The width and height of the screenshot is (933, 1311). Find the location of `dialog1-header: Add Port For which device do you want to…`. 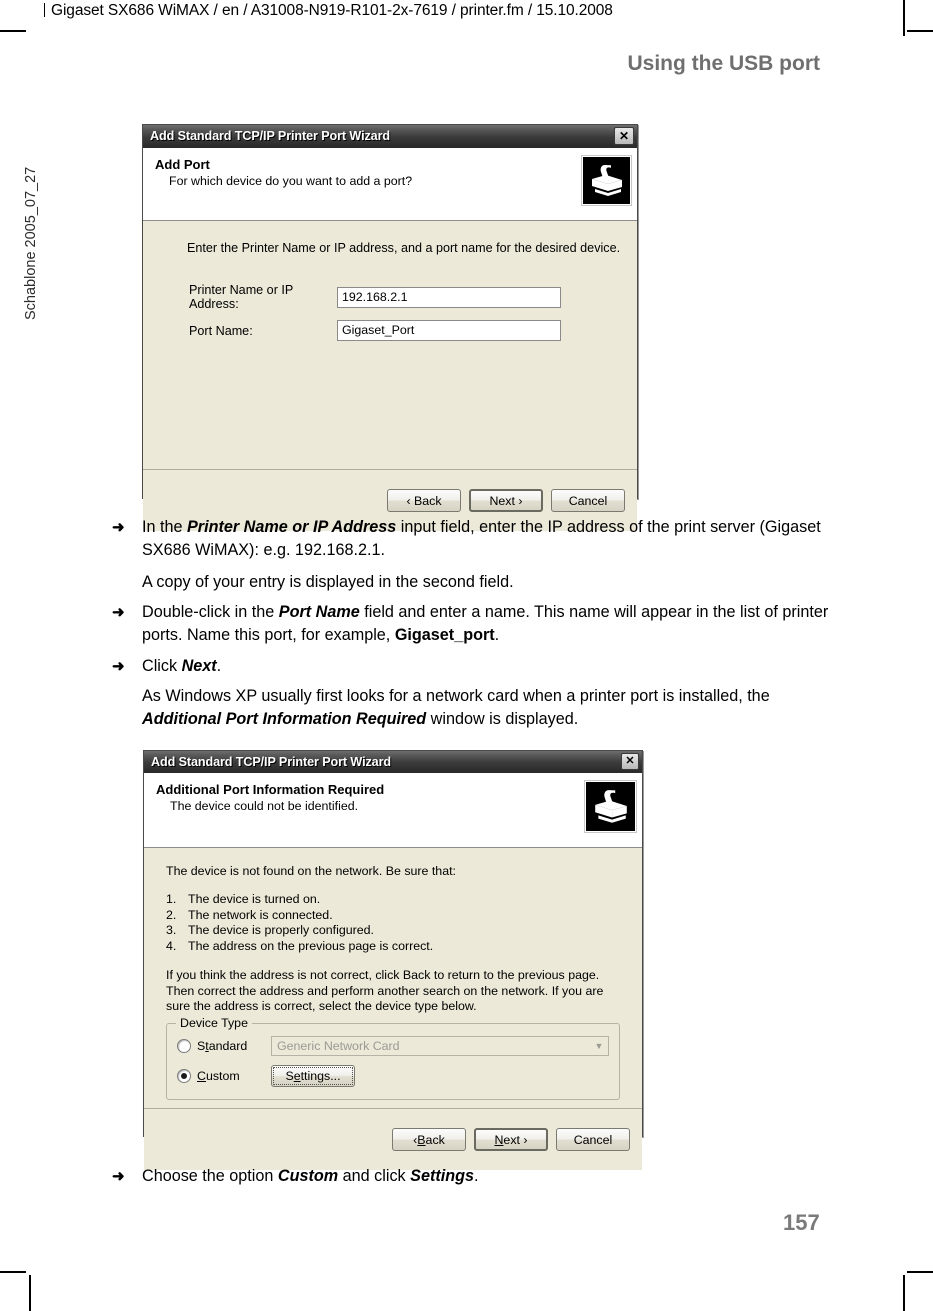

dialog1-header: Add Port For which device do you want to… is located at coordinates (390, 184).